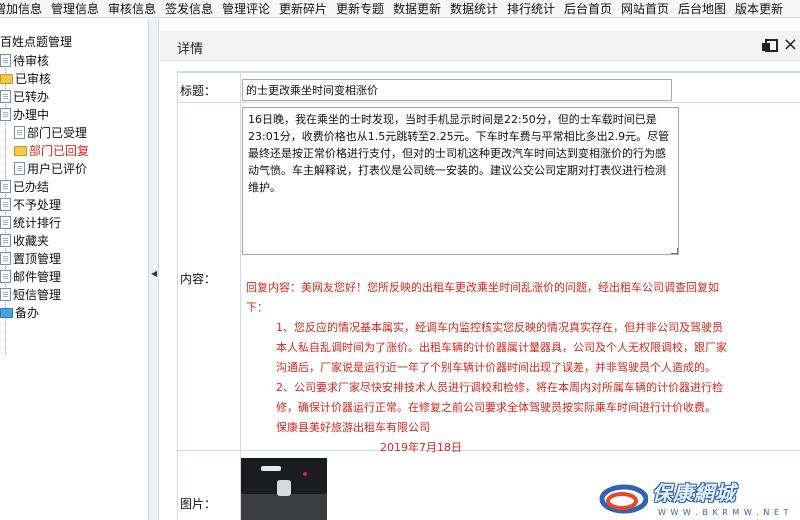 The image size is (800, 520). What do you see at coordinates (31, 115) in the screenshot?
I see `tree-item-label: 办理中` at bounding box center [31, 115].